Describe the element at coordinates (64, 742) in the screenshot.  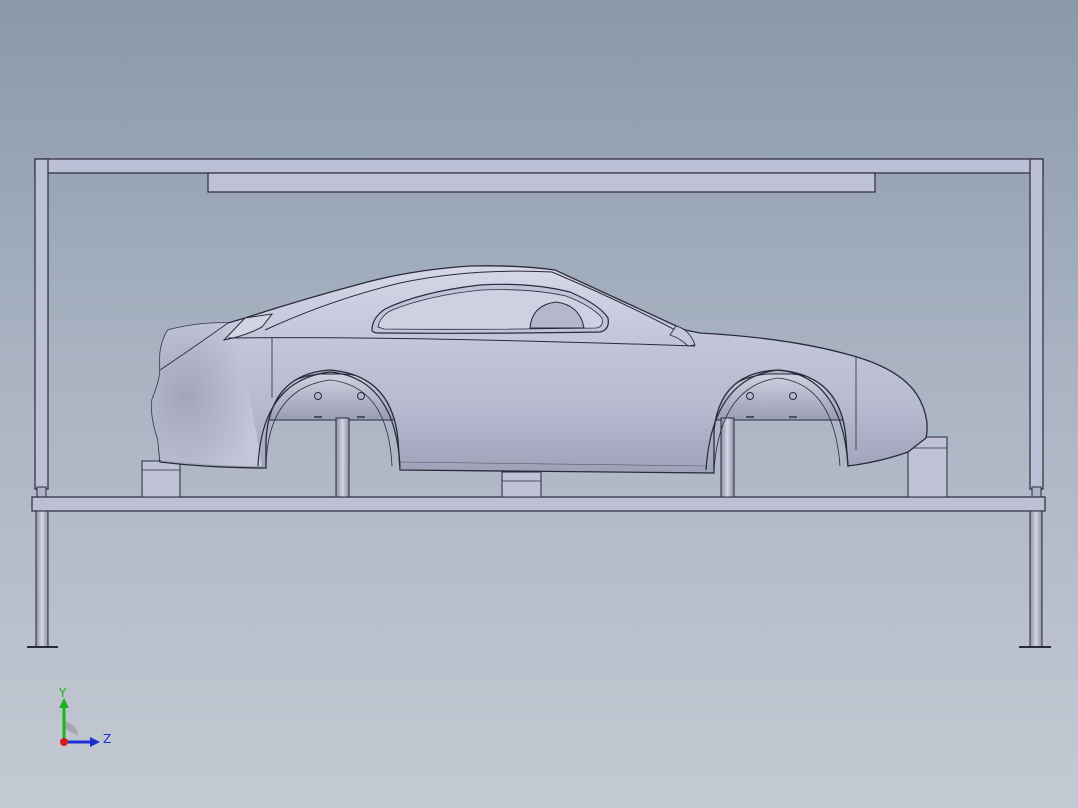
I see `x-axis-dot` at that location.